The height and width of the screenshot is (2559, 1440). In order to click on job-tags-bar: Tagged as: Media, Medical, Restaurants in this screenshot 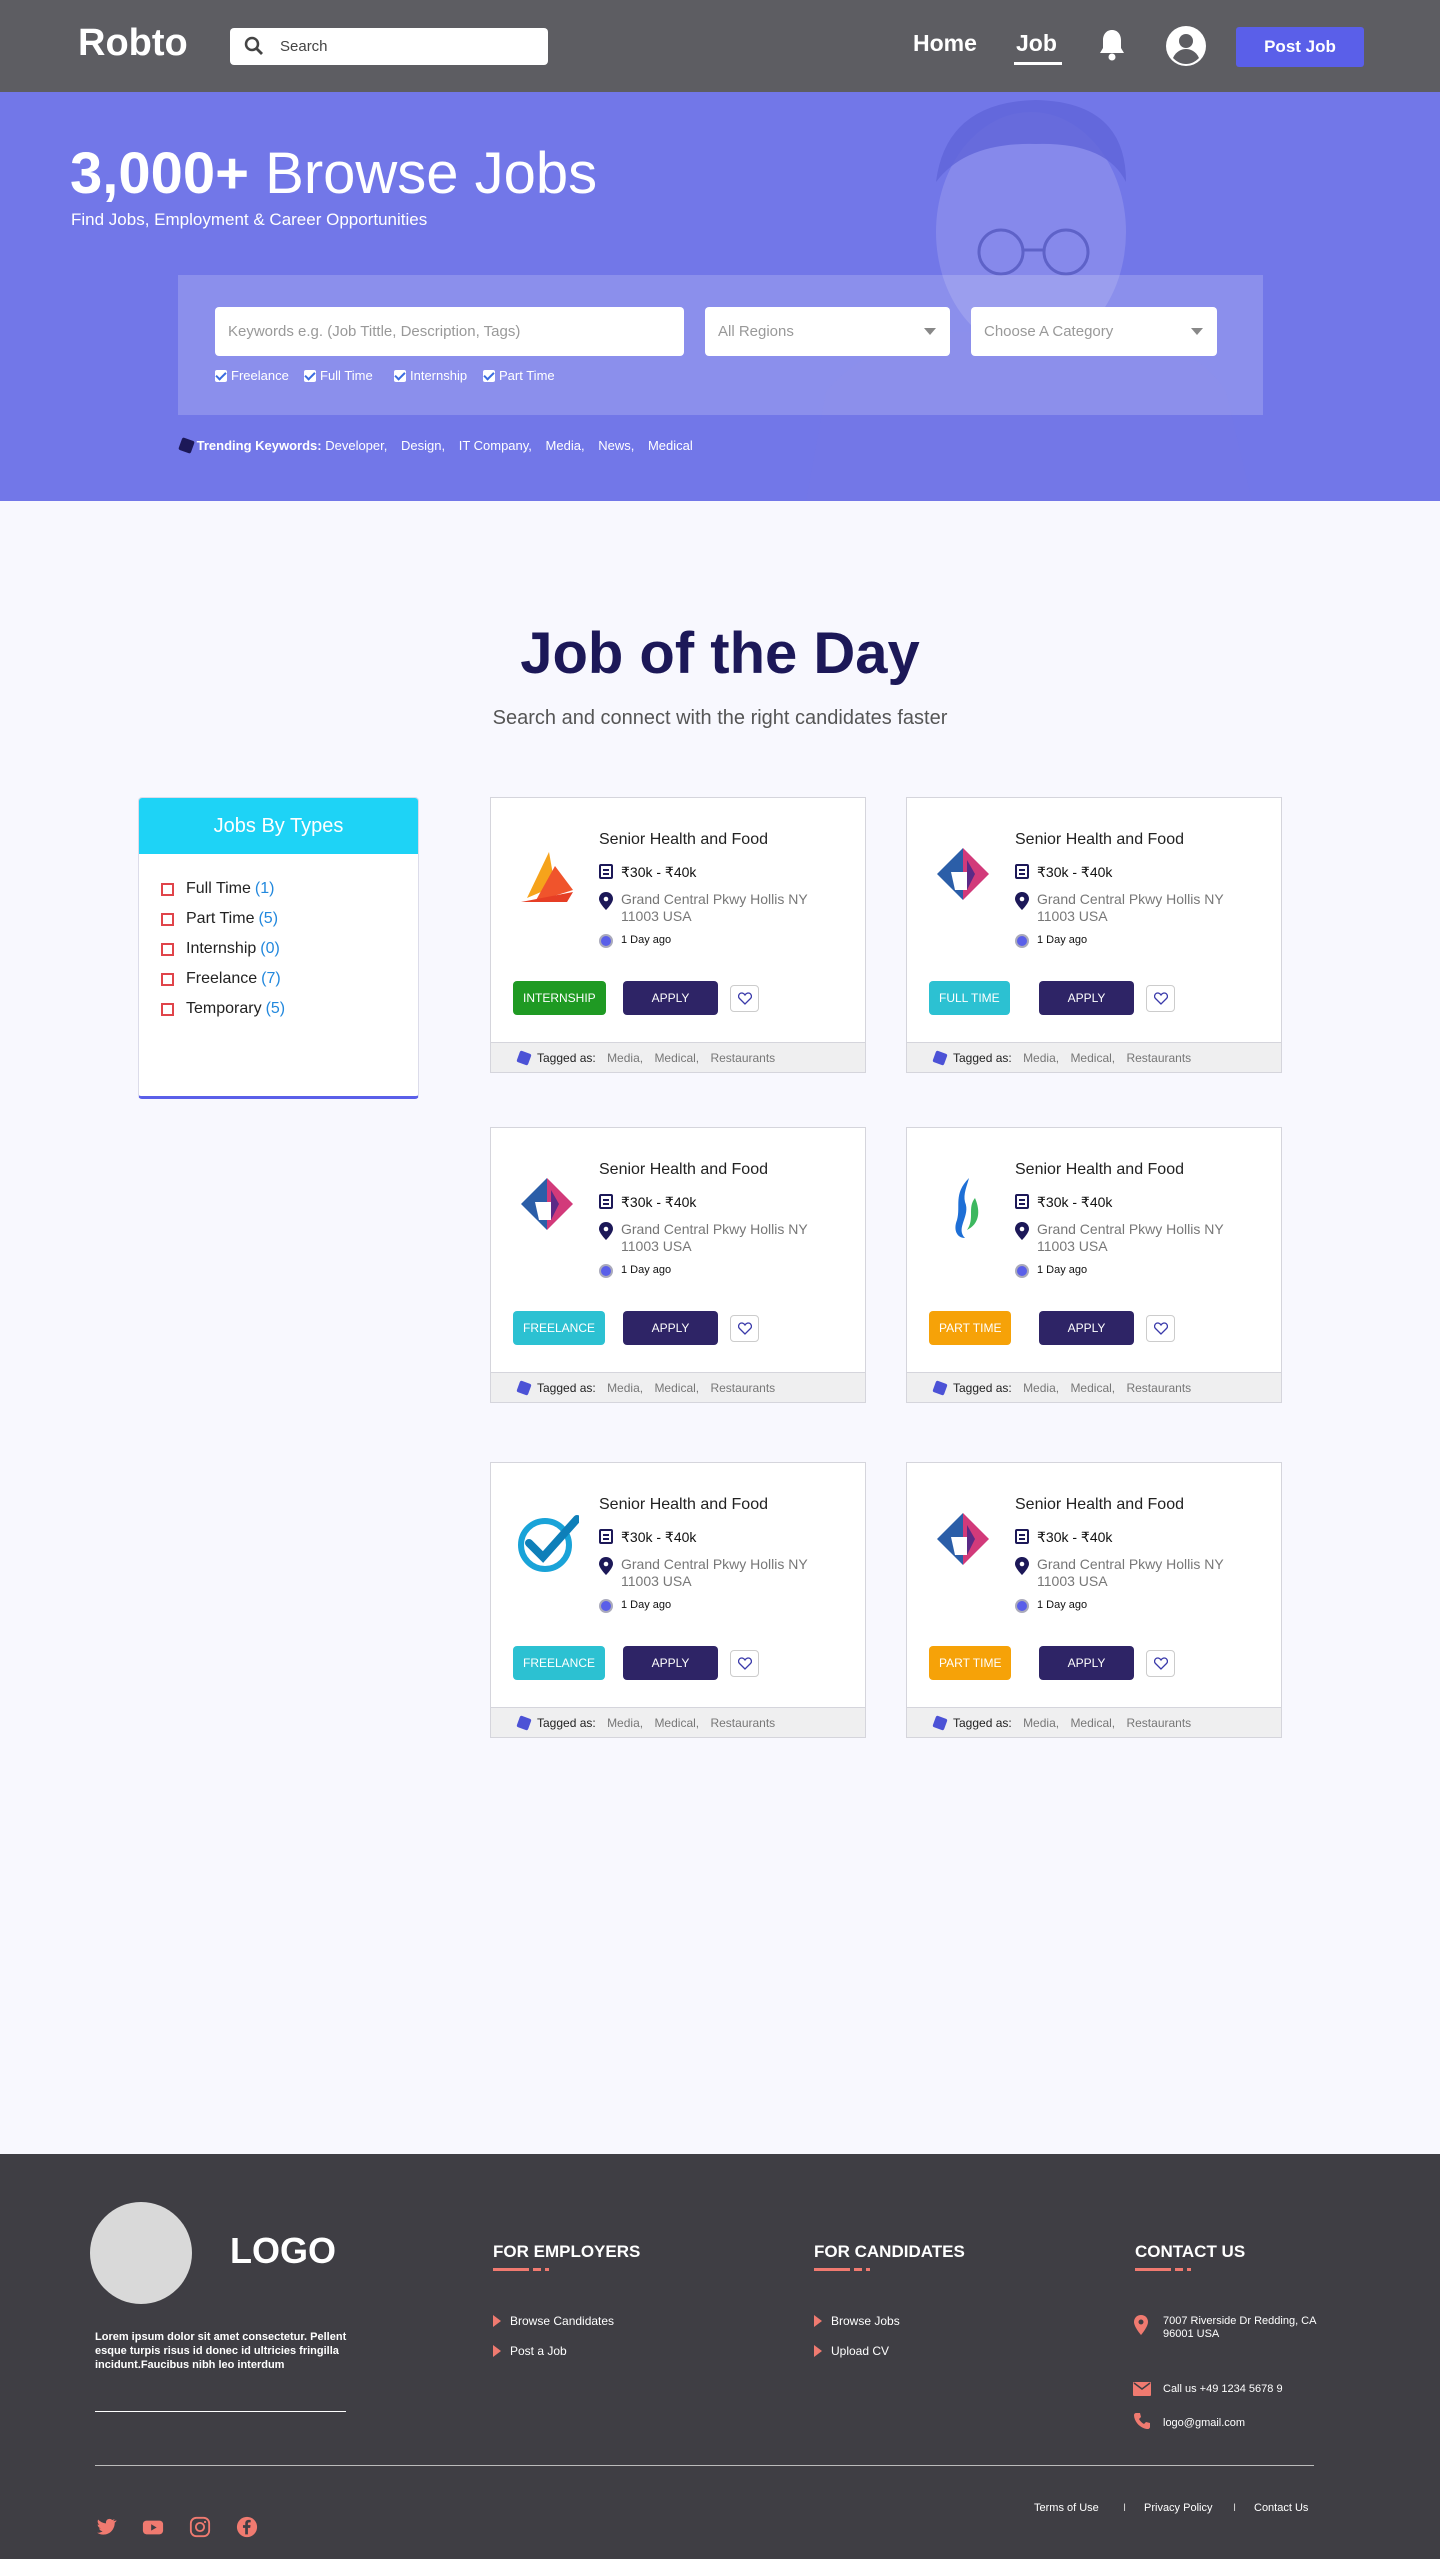, I will do `click(678, 1057)`.